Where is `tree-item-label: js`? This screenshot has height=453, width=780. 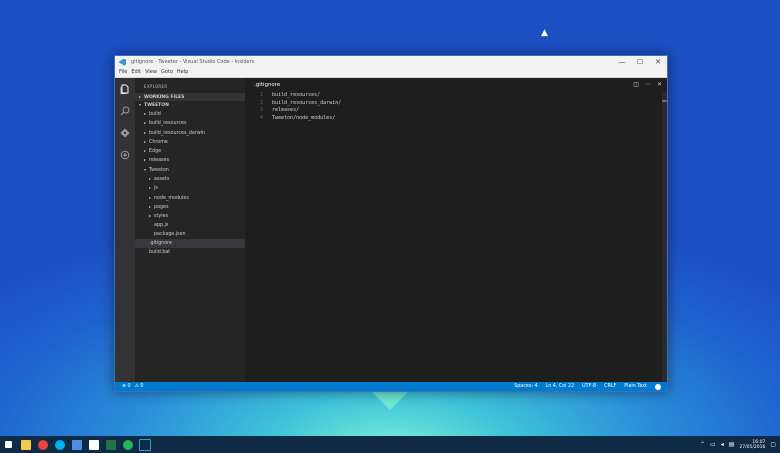 tree-item-label: js is located at coordinates (156, 189).